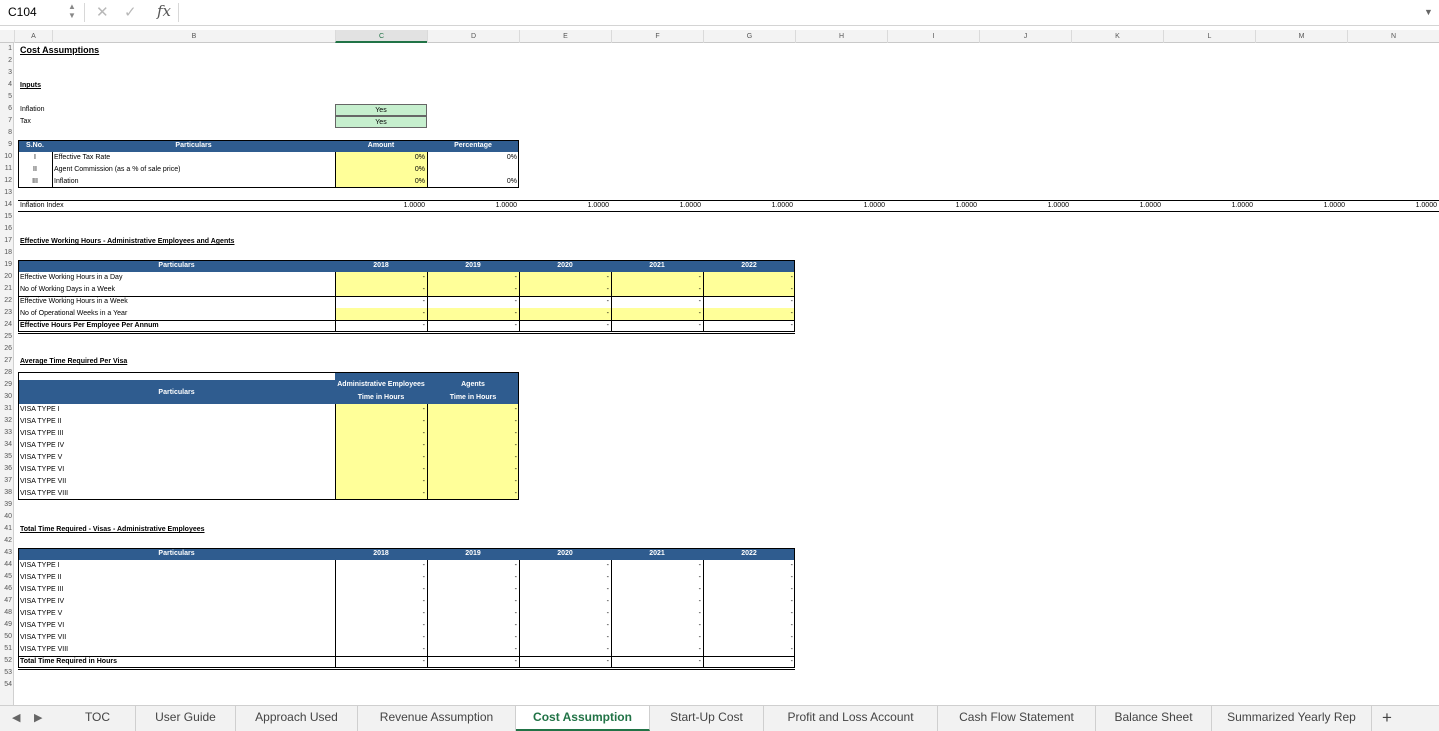 Image resolution: width=1439 pixels, height=731 pixels. I want to click on table-header: Percentage, so click(473, 146).